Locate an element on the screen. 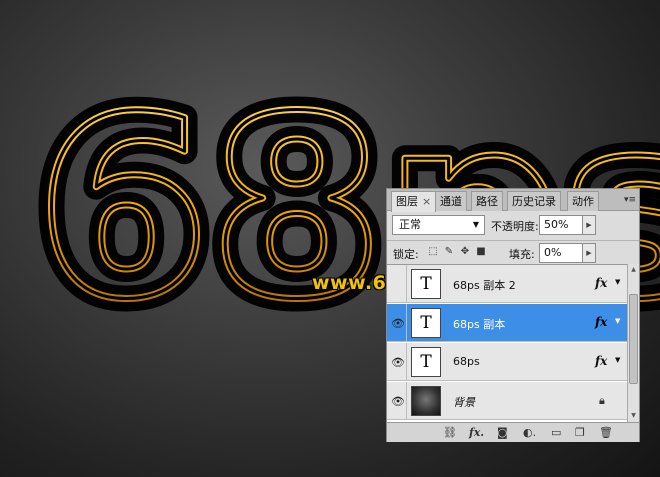 The image size is (660, 477). layer-row: 👁 T 68ps fx ▼ is located at coordinates (507, 362).